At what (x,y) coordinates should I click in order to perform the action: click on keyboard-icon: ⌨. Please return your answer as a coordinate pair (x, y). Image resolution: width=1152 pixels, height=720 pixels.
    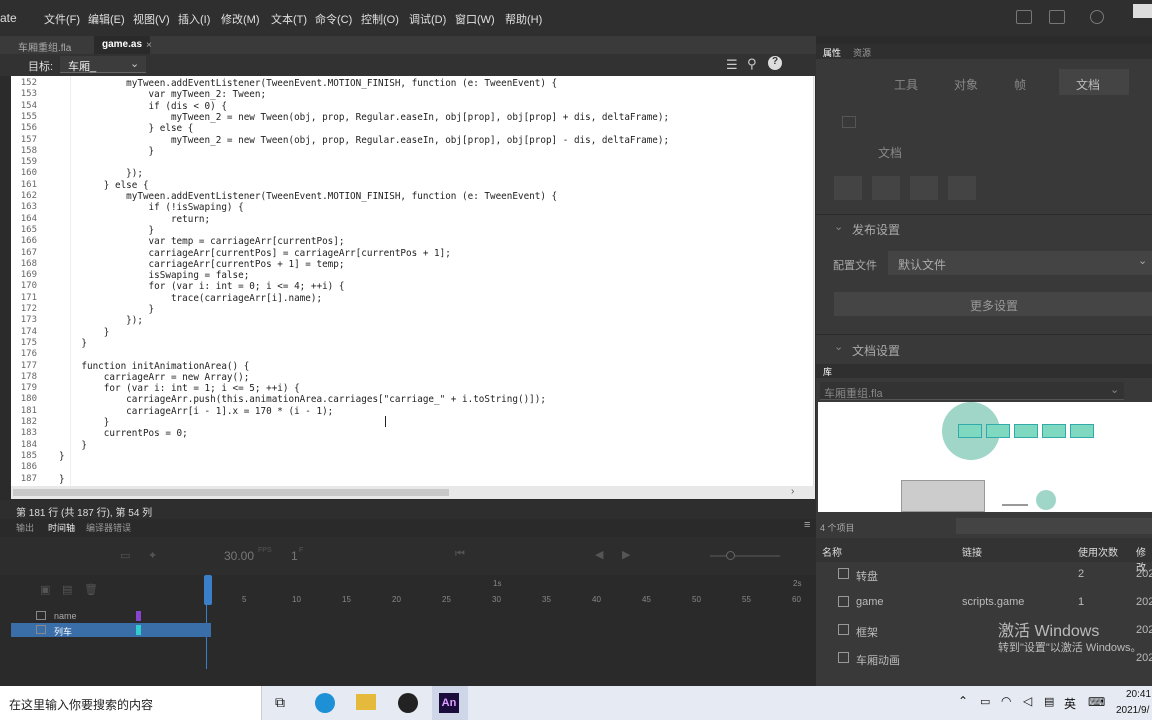
    Looking at the image, I should click on (1096, 702).